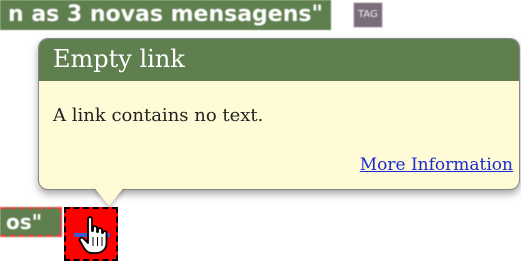  I want to click on hand-pointer-icon, so click(93, 235).